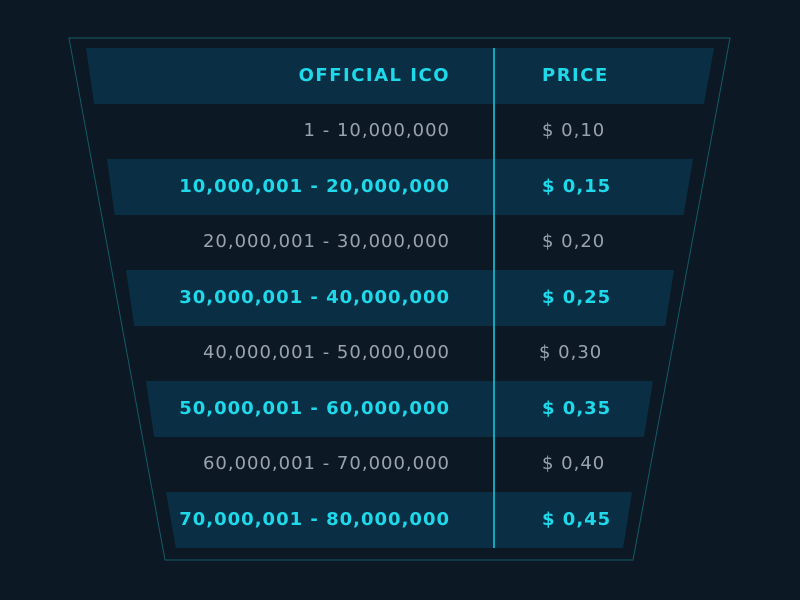  What do you see at coordinates (314, 408) in the screenshot?
I see `row-6-range: 50,000,001 - 60,000,000` at bounding box center [314, 408].